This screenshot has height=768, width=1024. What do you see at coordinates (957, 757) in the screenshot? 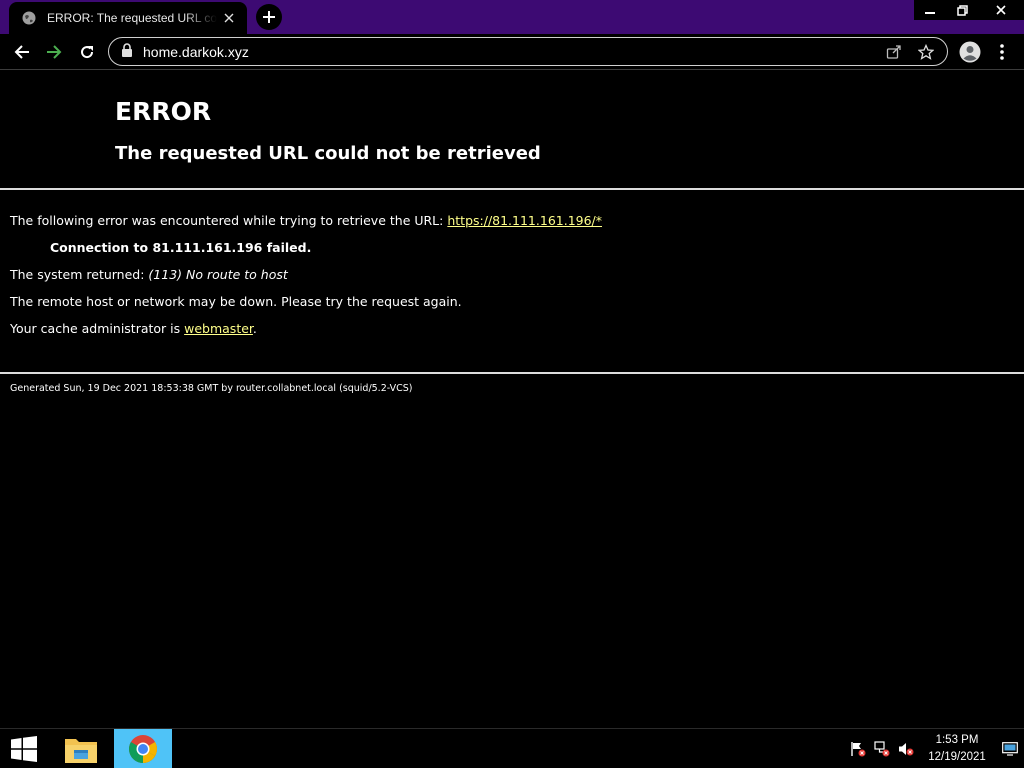
I see `clock-date: 12/19/2021` at bounding box center [957, 757].